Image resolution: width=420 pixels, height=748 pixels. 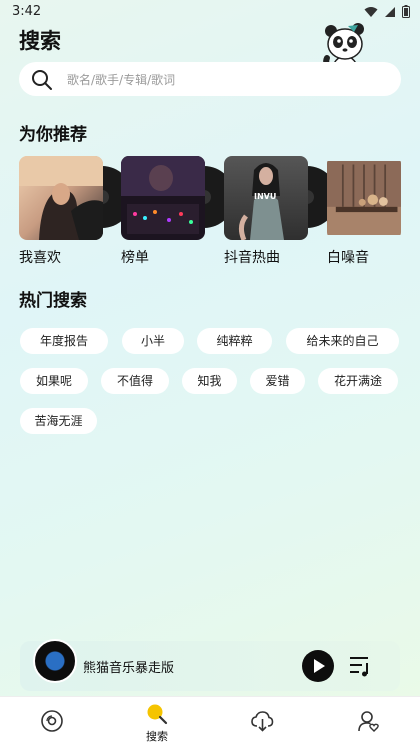 I want to click on hot-tag: 爱错, so click(x=277, y=381).